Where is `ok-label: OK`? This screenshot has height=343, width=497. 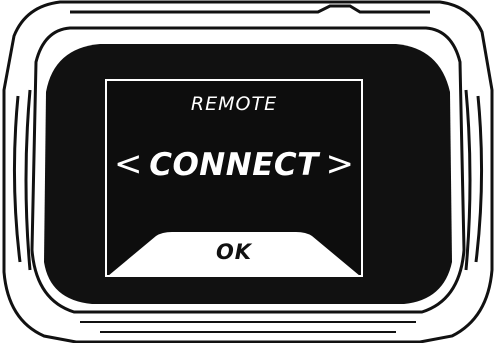 ok-label: OK is located at coordinates (234, 252).